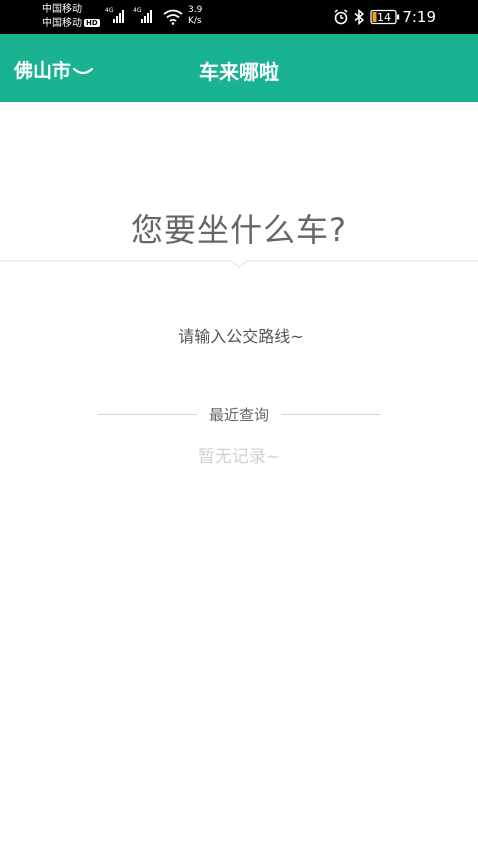 The image size is (478, 850). What do you see at coordinates (239, 17) in the screenshot?
I see `status-bar: 中国移动 中国移动 HD 4G 4G 3.9 K/s 14 7:19` at bounding box center [239, 17].